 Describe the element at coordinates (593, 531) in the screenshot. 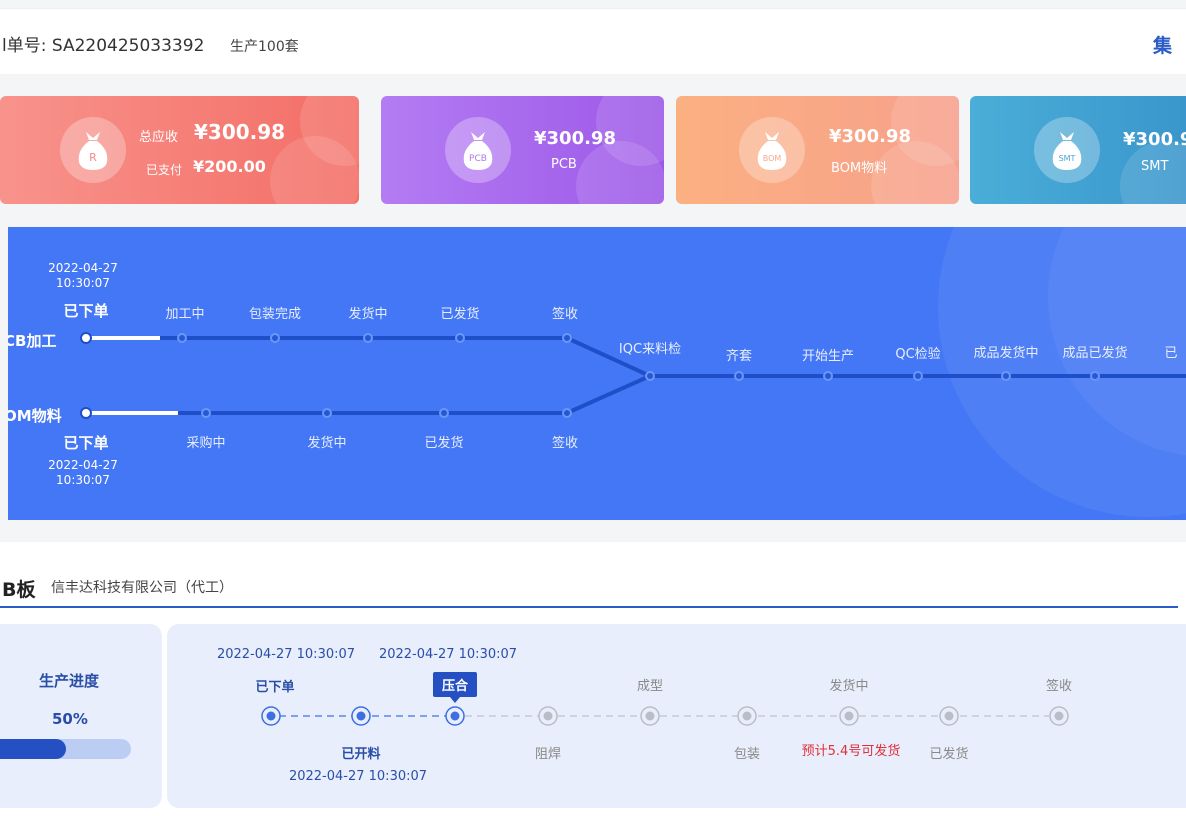

I see `section-gap` at that location.